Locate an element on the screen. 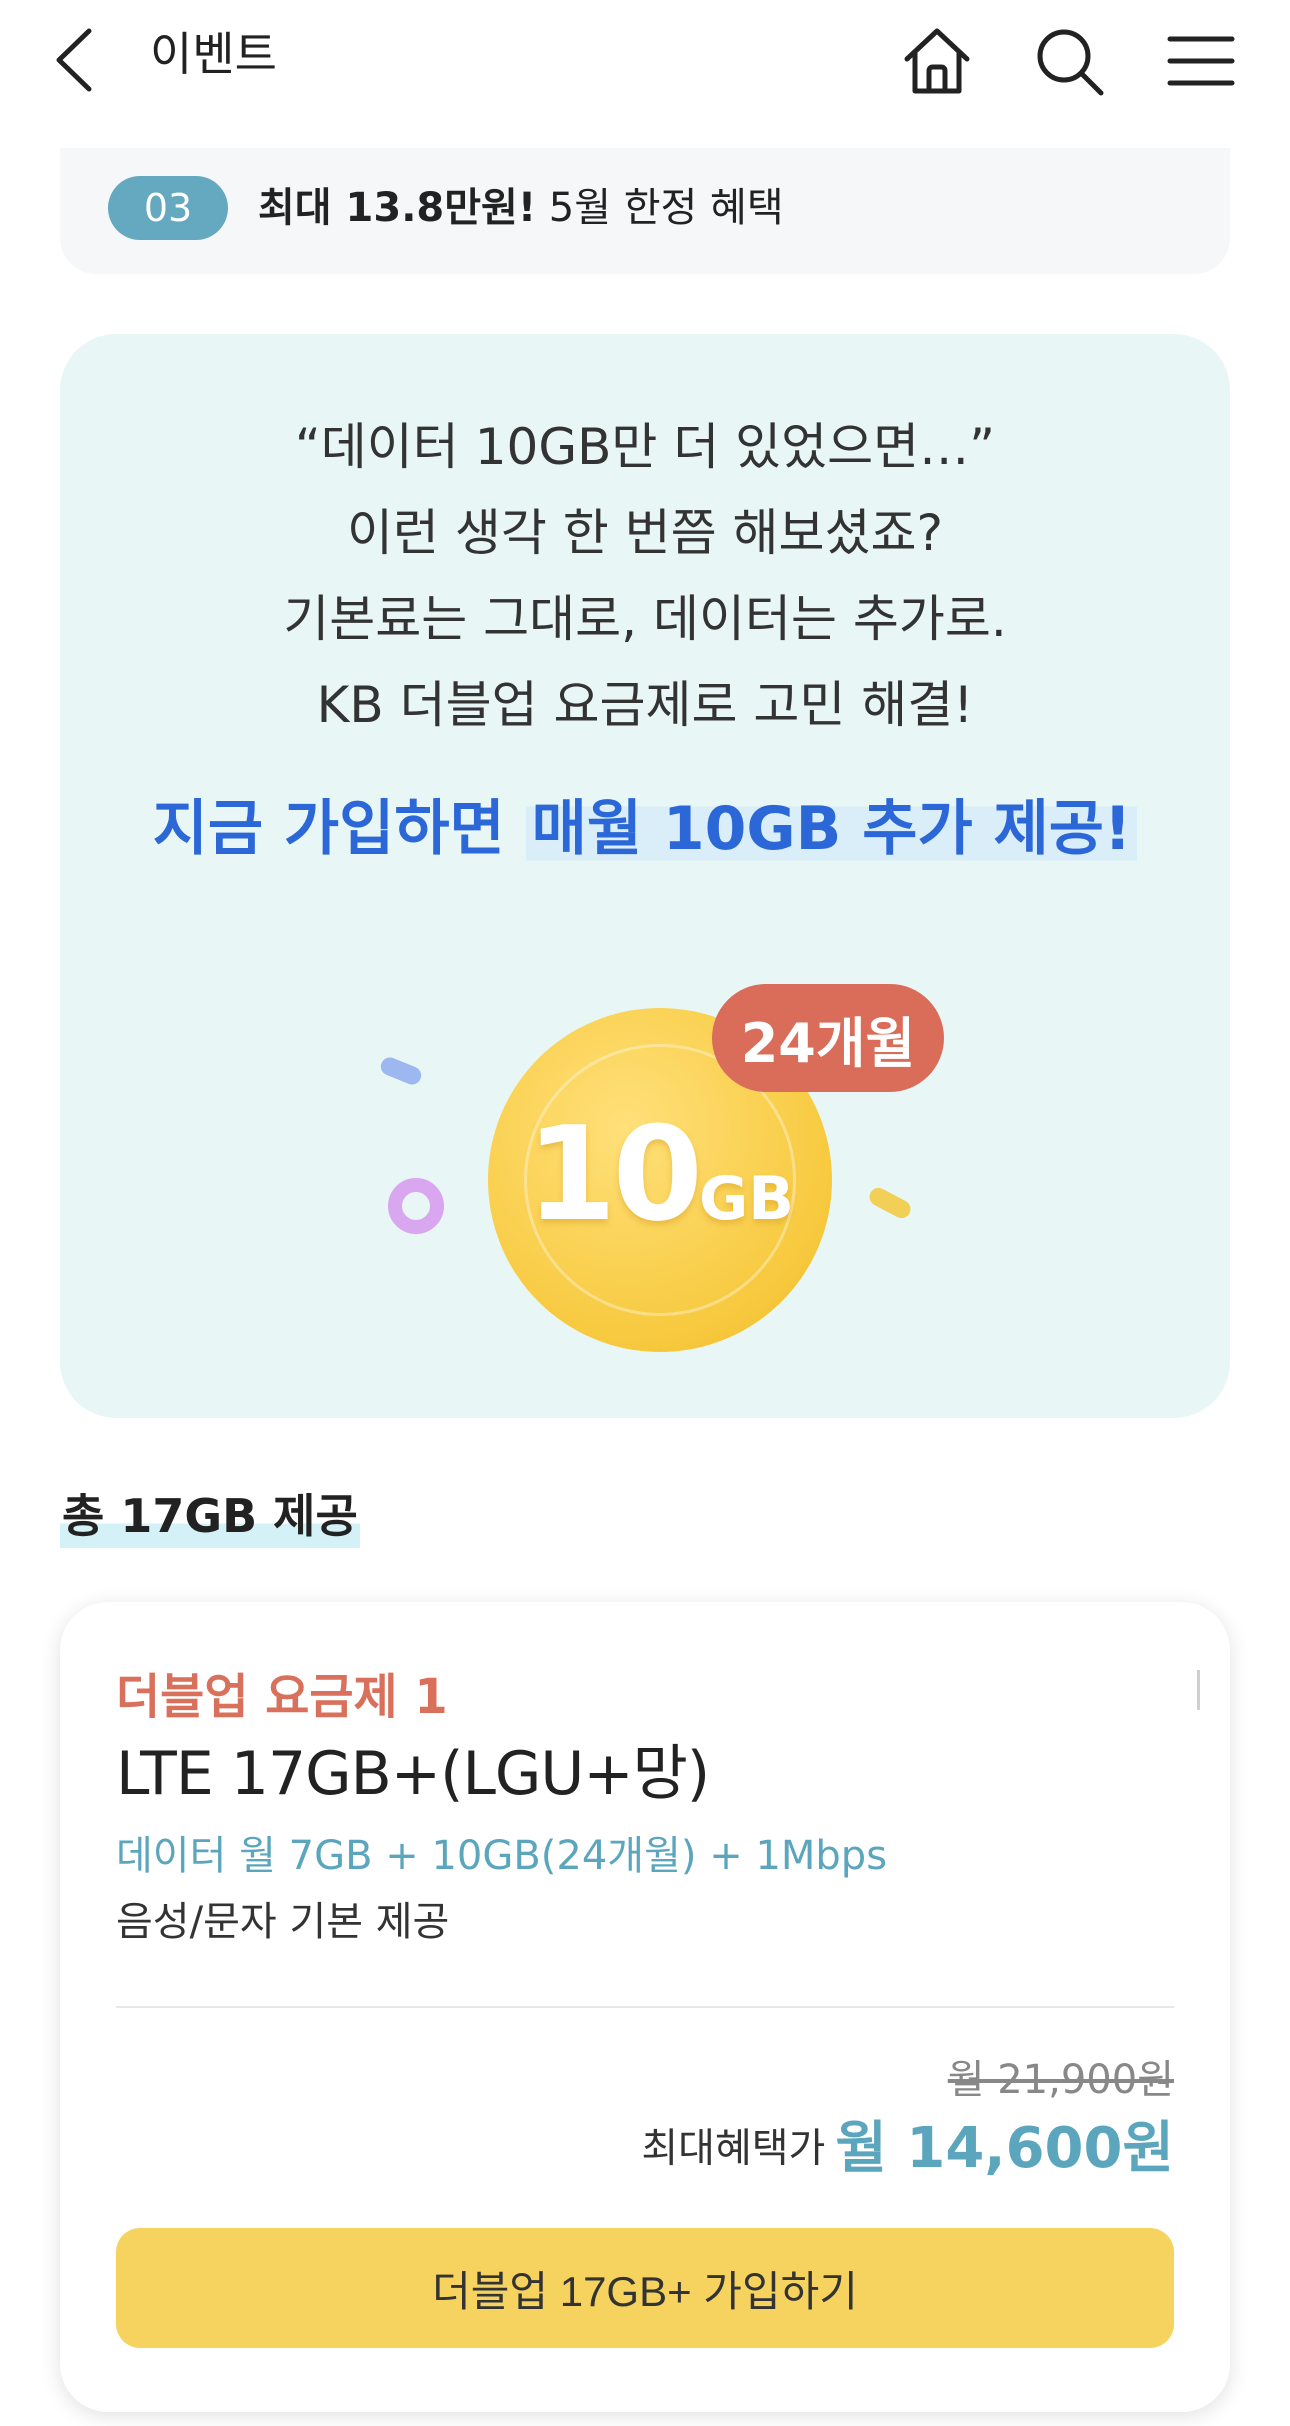 This screenshot has width=1290, height=2426. app-header: 이벤트 is located at coordinates (645, 65).